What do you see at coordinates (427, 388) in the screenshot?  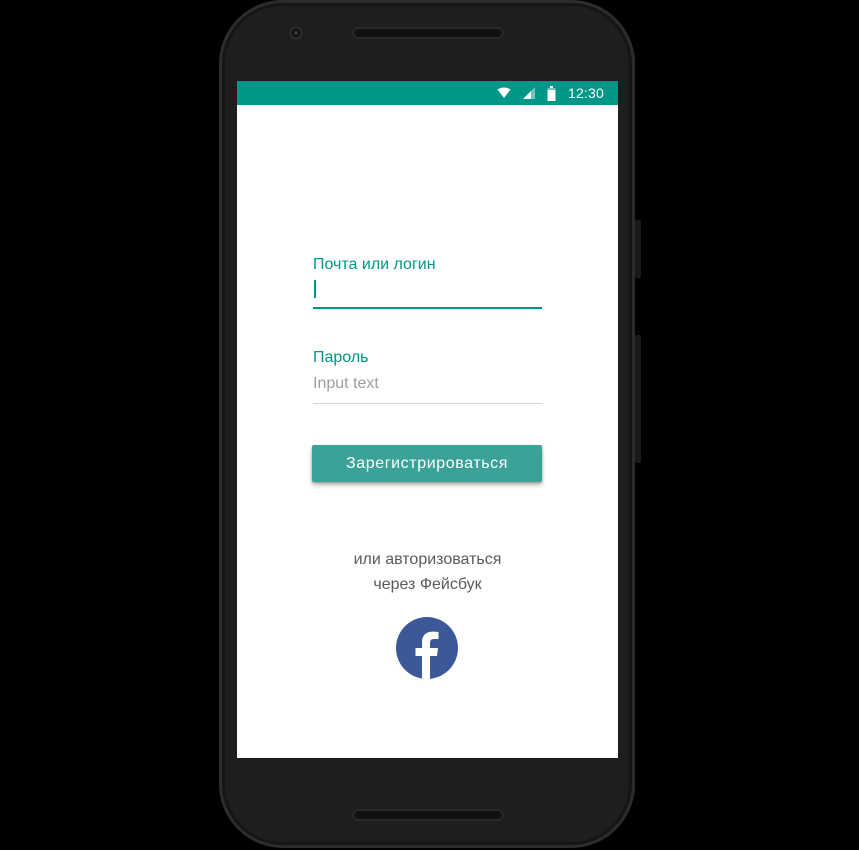 I see `password-input: Input text` at bounding box center [427, 388].